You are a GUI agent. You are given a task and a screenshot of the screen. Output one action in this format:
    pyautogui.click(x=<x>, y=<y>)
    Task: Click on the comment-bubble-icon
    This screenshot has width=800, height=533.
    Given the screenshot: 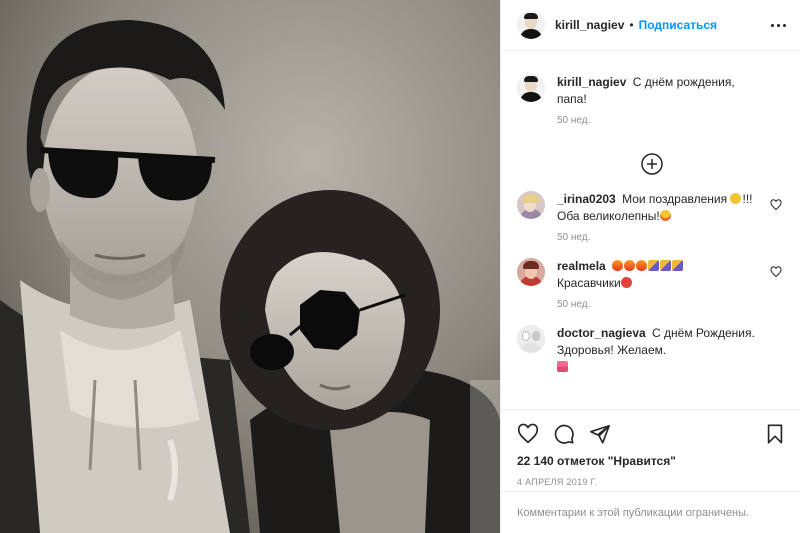 What is the action you would take?
    pyautogui.click(x=564, y=434)
    